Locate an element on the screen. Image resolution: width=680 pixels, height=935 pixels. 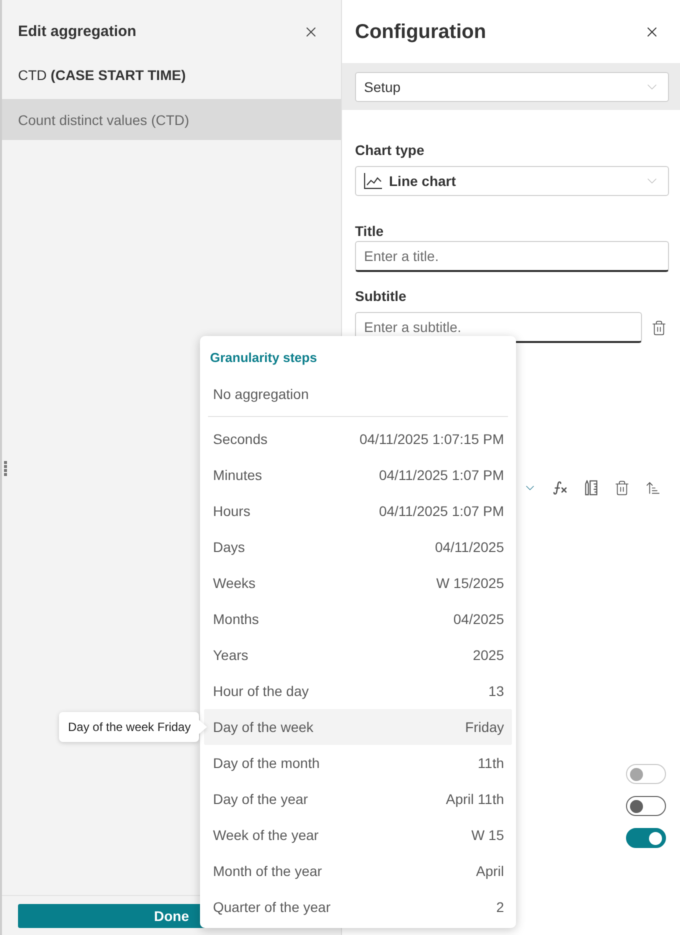
menu-item: No aggregation is located at coordinates (358, 394).